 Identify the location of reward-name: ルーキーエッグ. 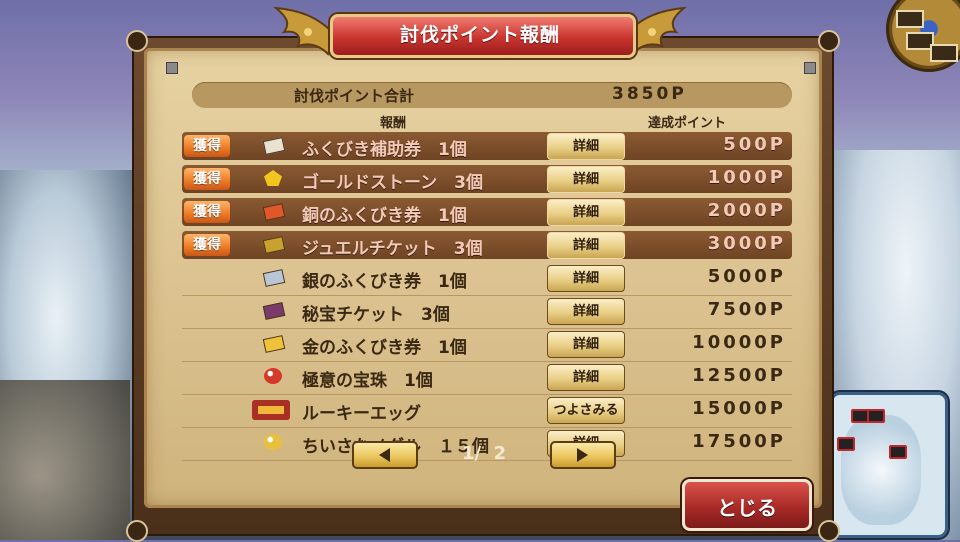
(361, 414).